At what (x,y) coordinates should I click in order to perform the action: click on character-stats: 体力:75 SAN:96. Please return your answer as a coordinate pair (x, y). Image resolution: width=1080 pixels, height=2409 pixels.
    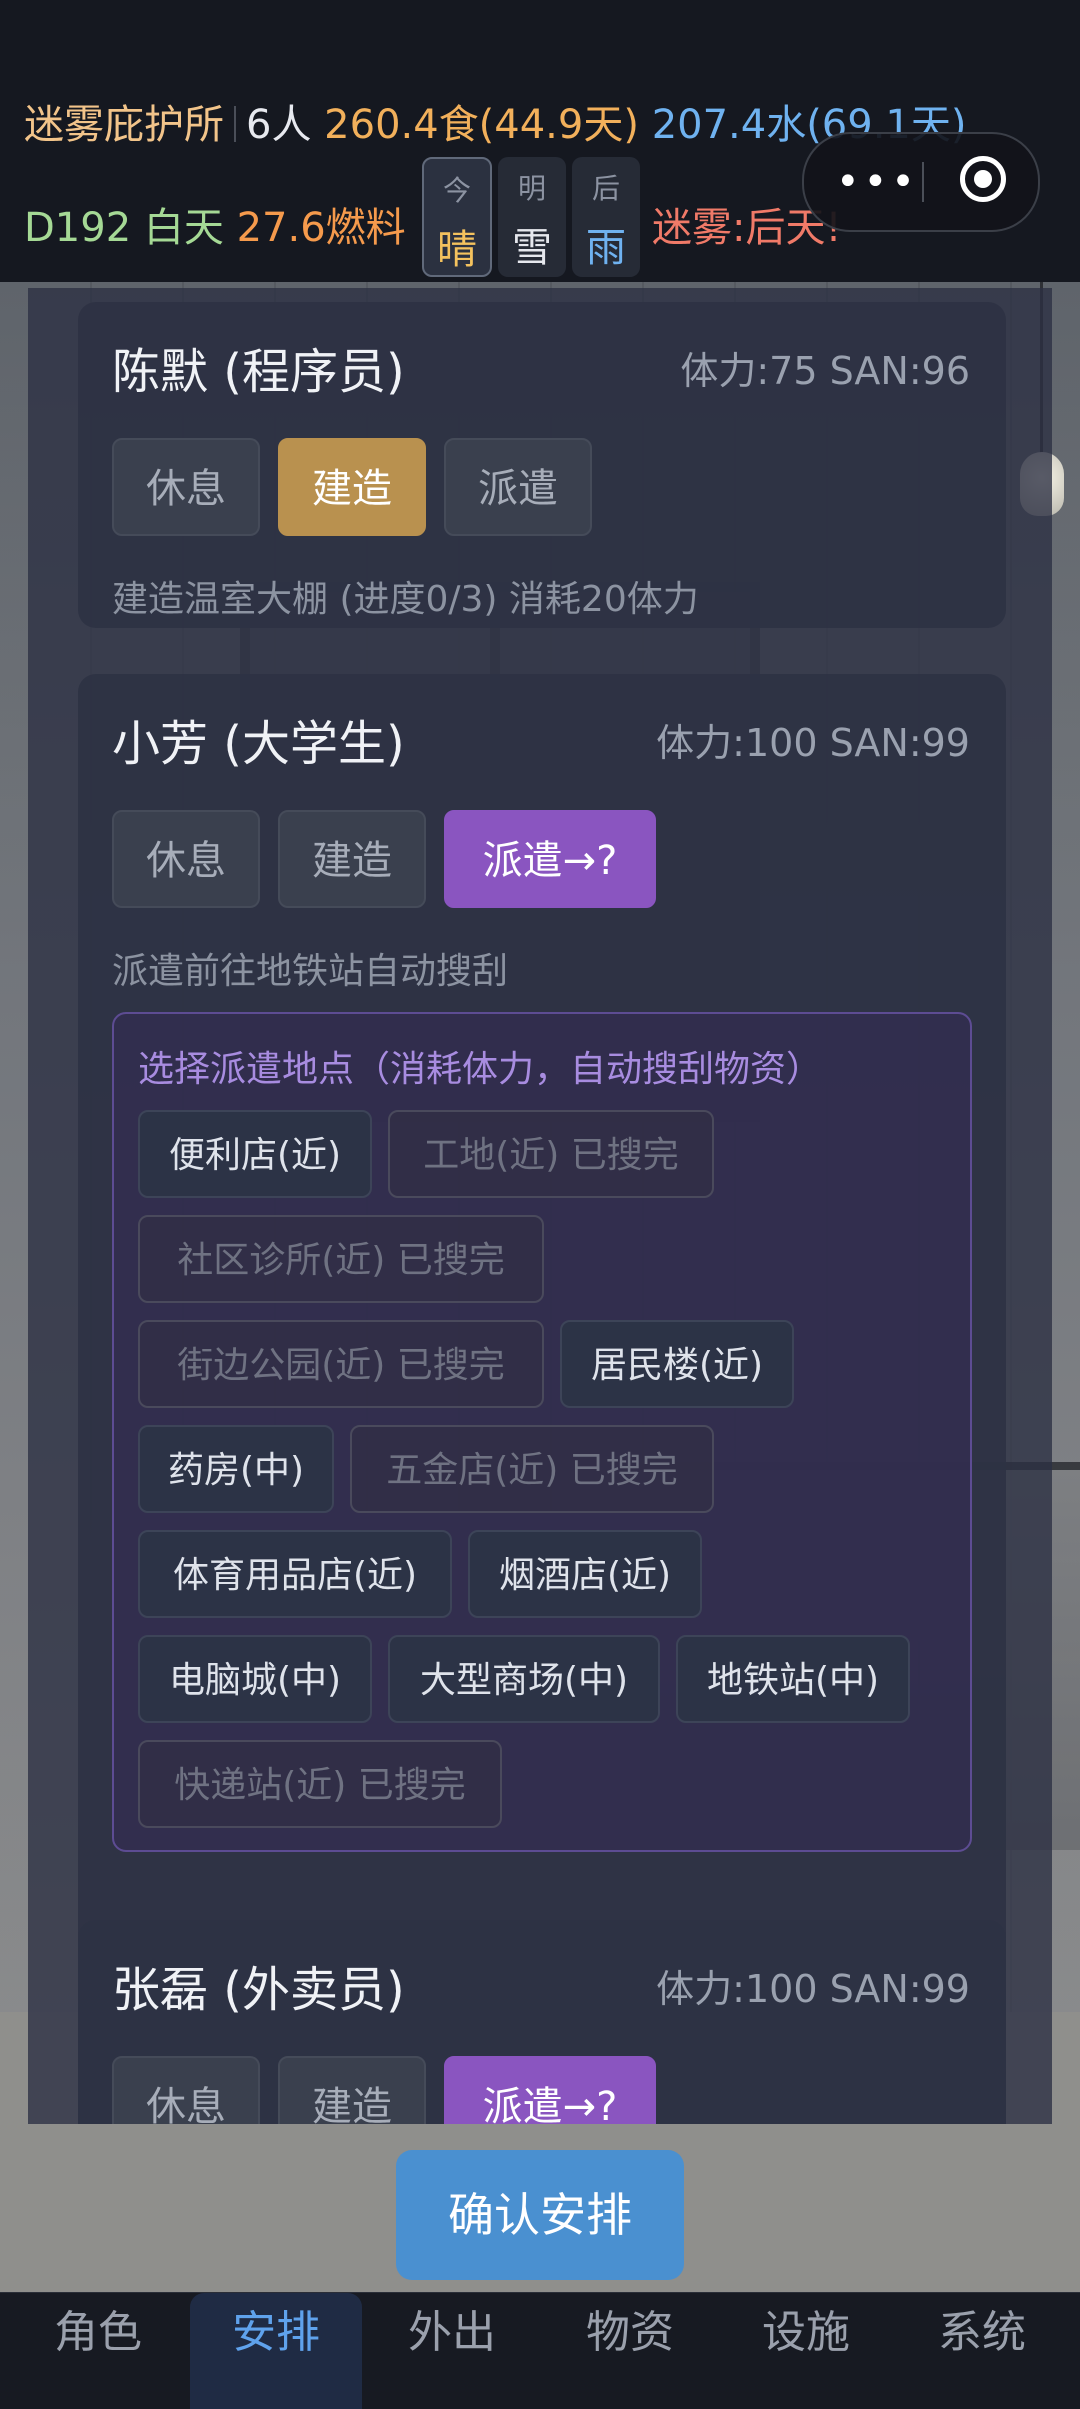
    Looking at the image, I should click on (825, 371).